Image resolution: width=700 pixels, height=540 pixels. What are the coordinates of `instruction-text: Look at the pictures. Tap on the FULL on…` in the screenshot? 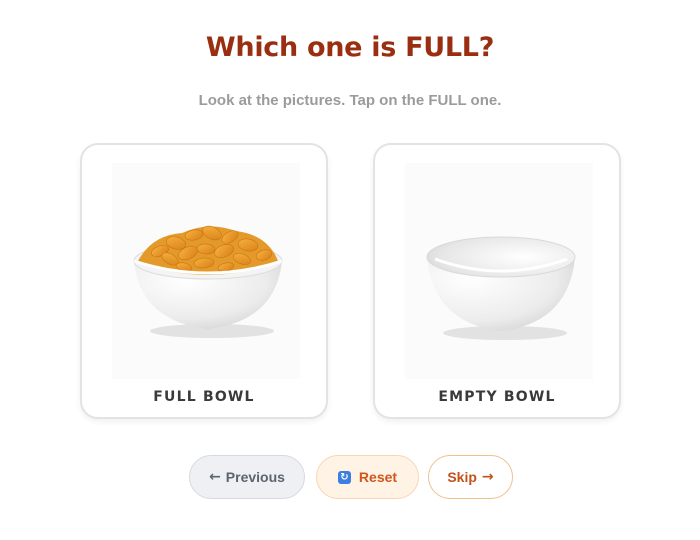 It's located at (350, 100).